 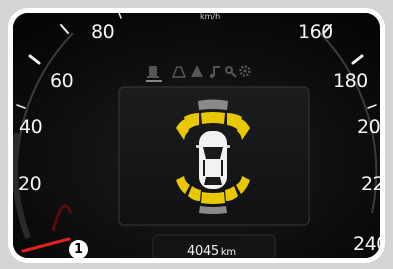 I want to click on callout-marker: 1, so click(x=78, y=249).